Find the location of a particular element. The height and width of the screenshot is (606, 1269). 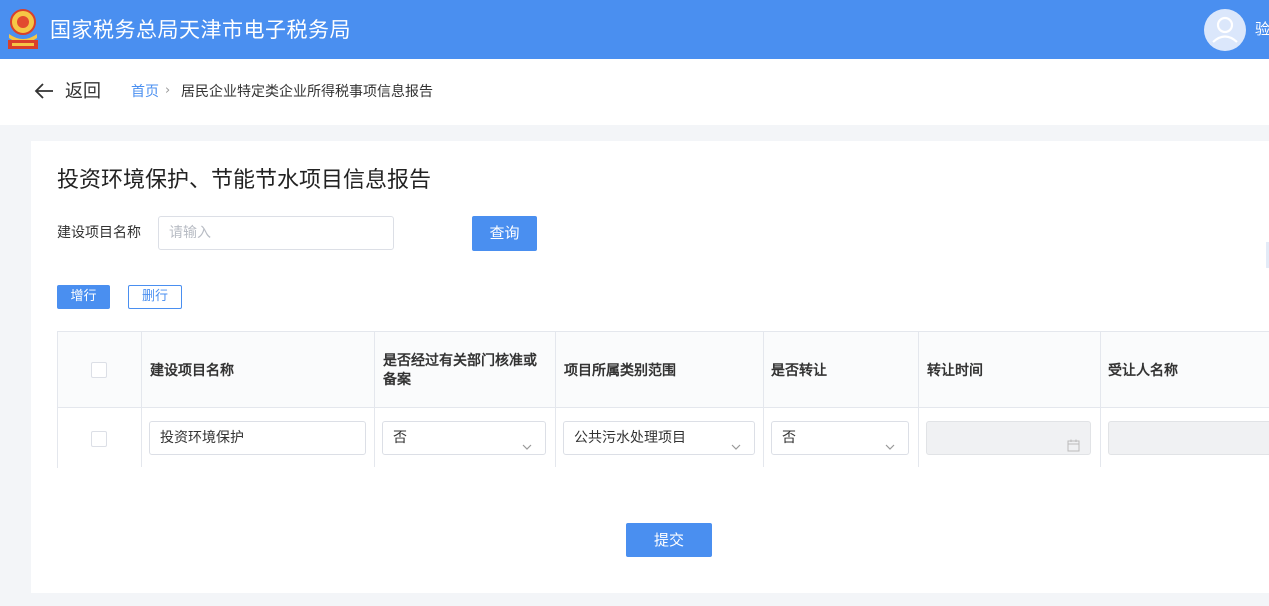

tax-emblem-icon is located at coordinates (23, 29).